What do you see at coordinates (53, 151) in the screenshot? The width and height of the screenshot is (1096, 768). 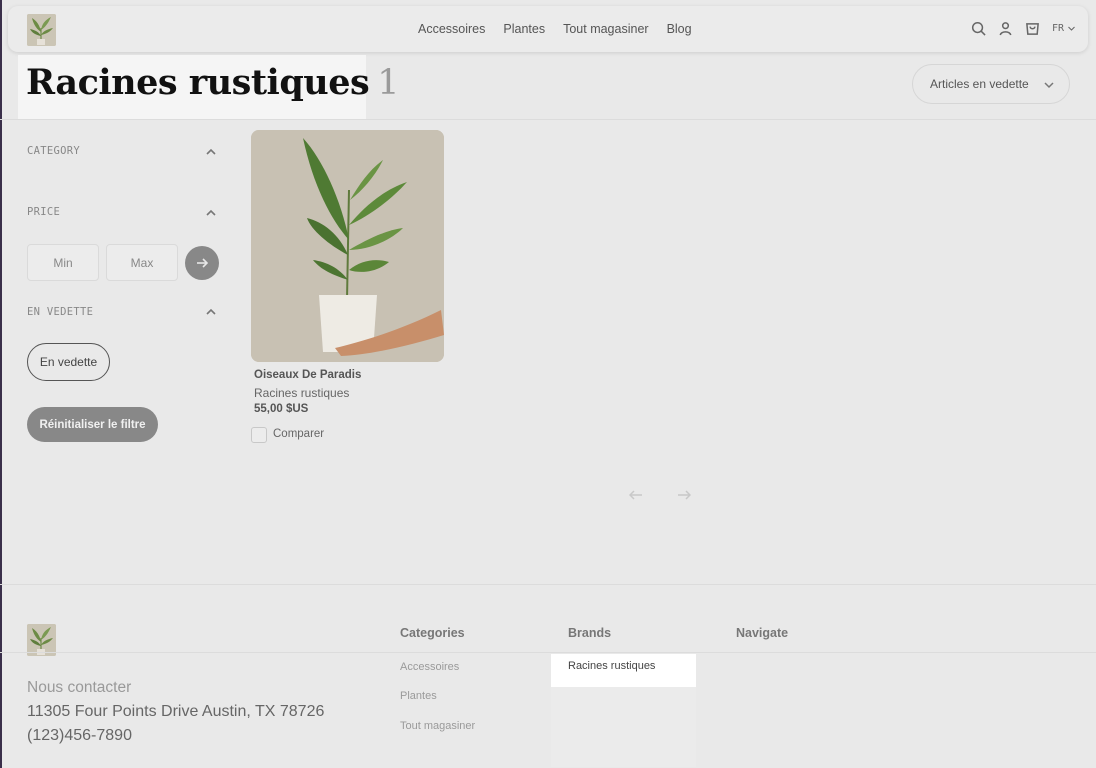 I see `filter-category-heading: CATEGORY` at bounding box center [53, 151].